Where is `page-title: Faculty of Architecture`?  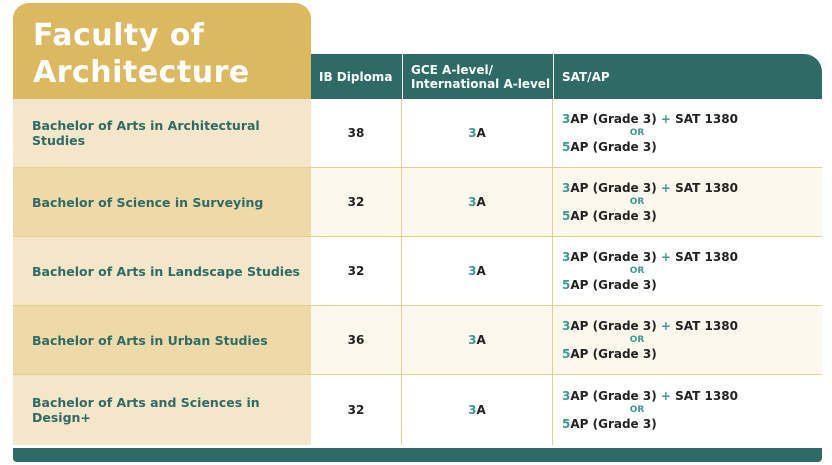
page-title: Faculty of Architecture is located at coordinates (141, 54).